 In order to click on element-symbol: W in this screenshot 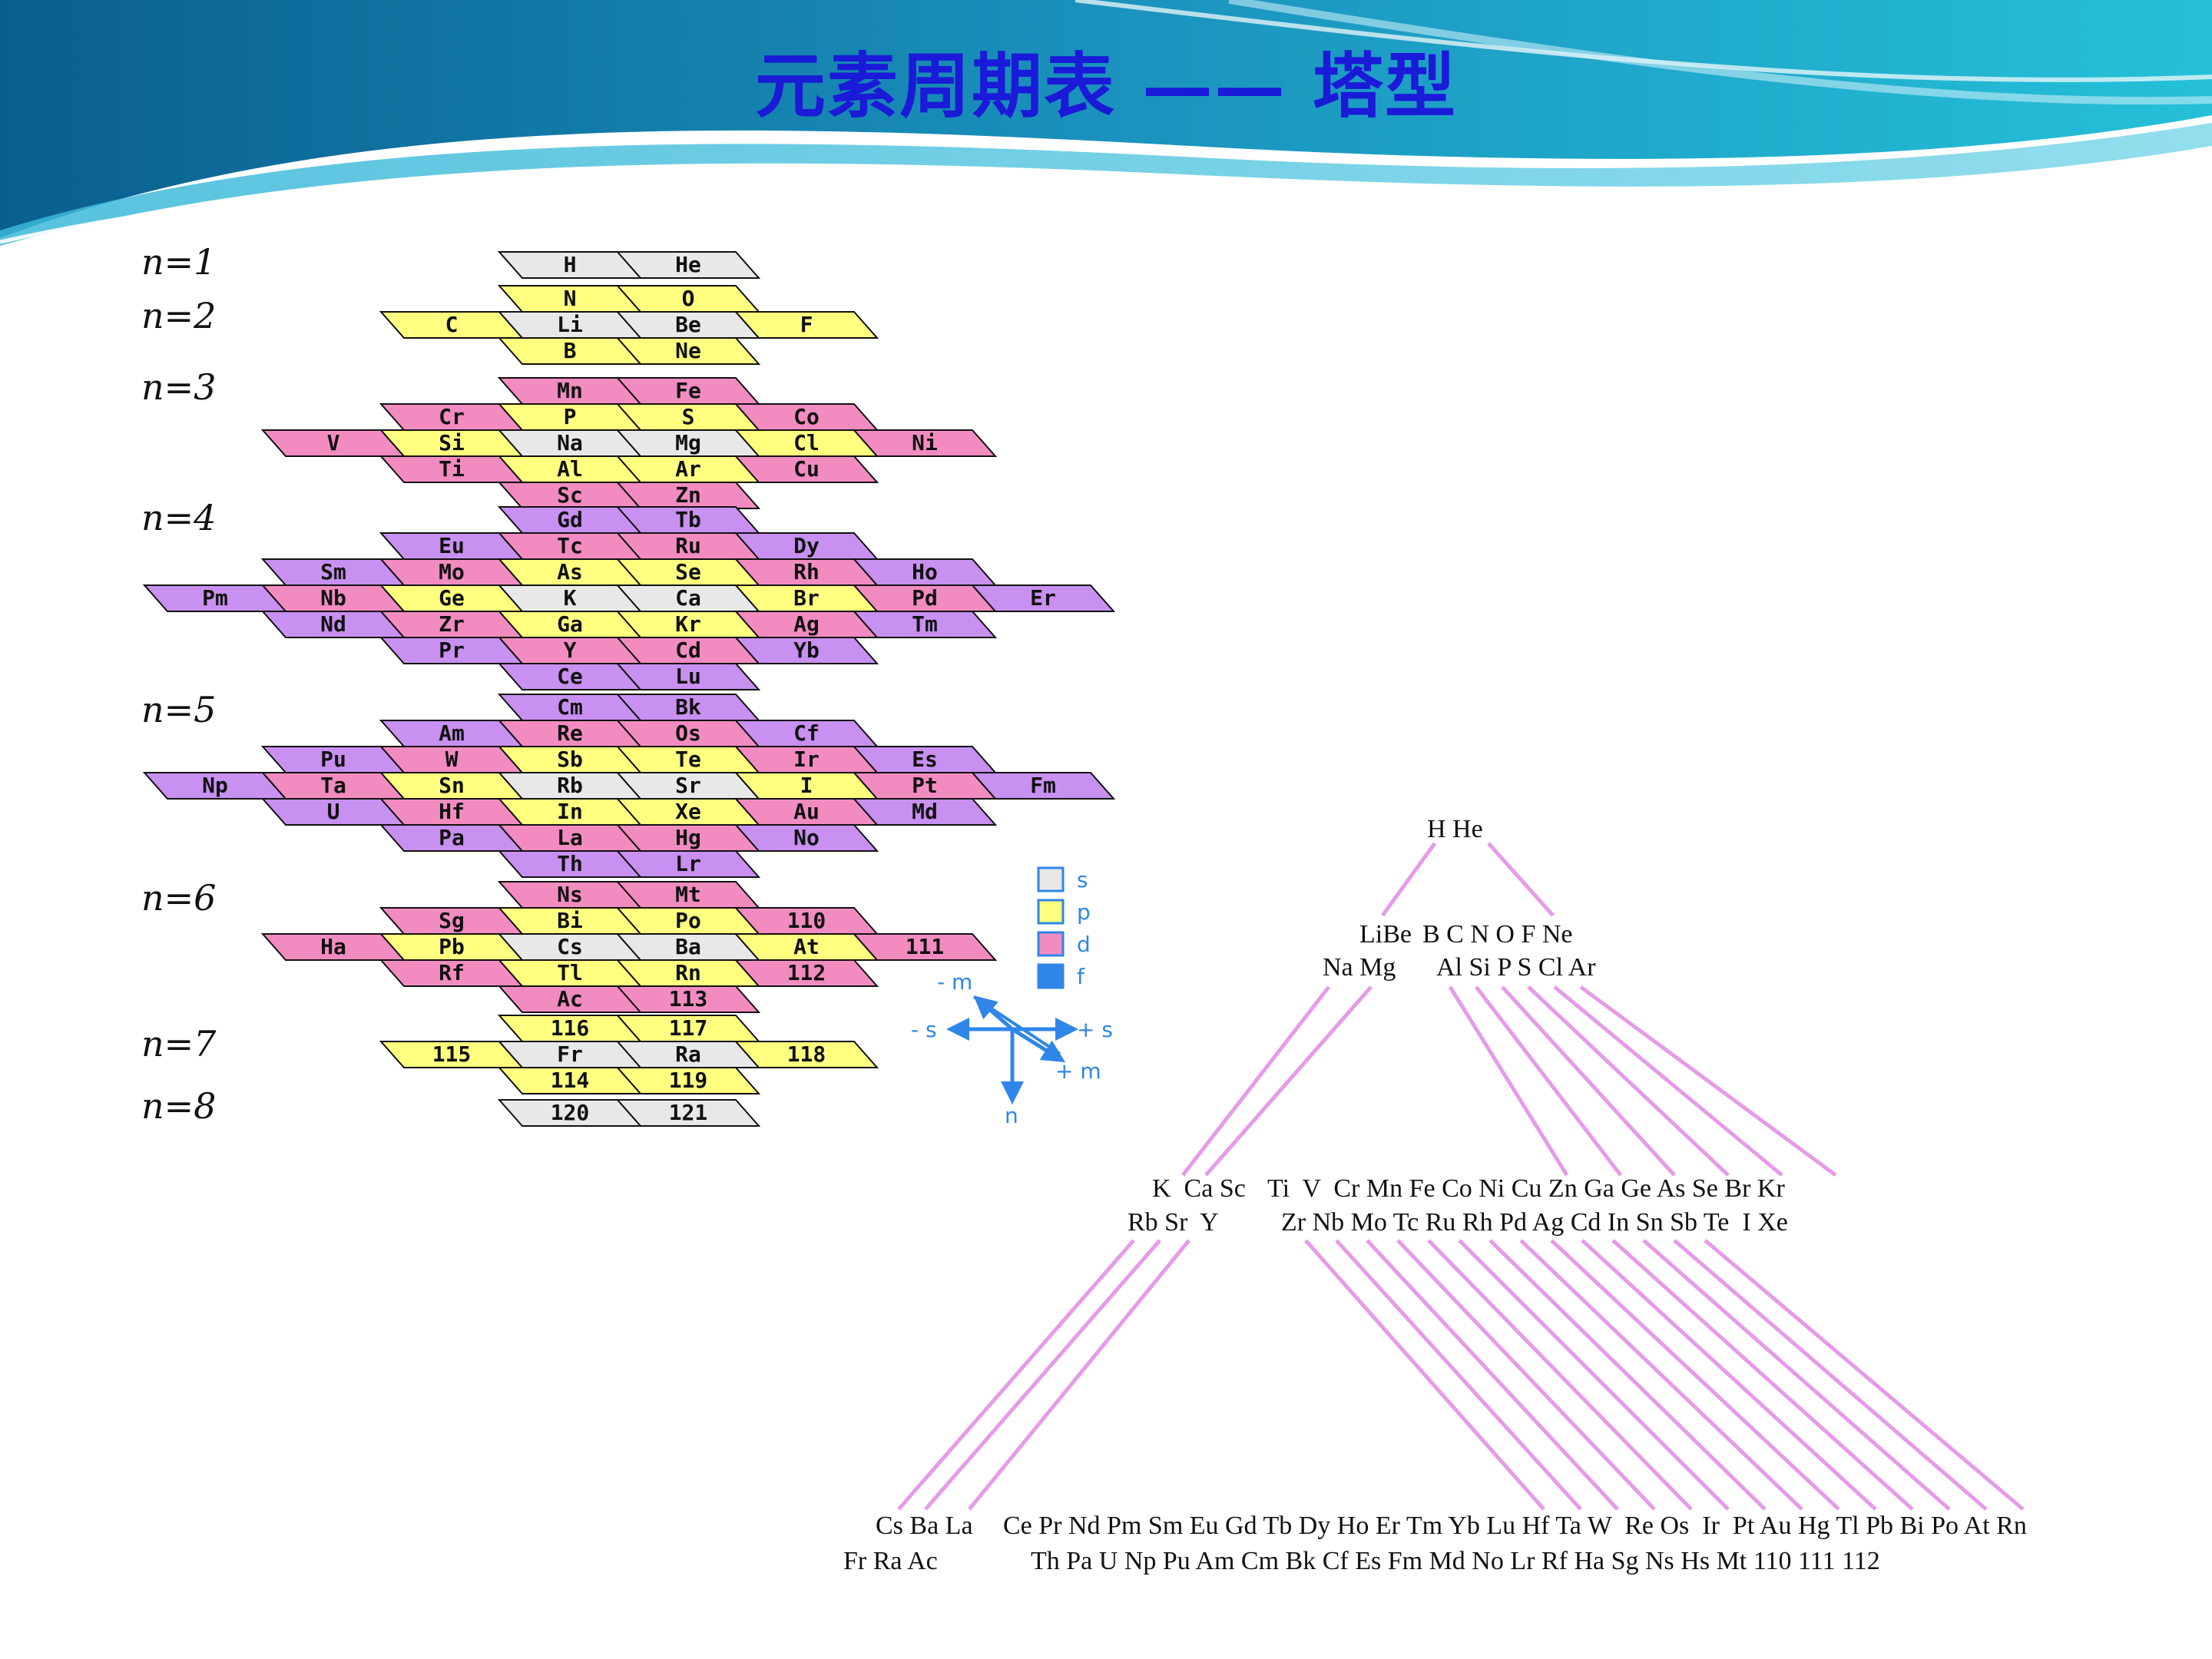, I will do `click(452, 760)`.